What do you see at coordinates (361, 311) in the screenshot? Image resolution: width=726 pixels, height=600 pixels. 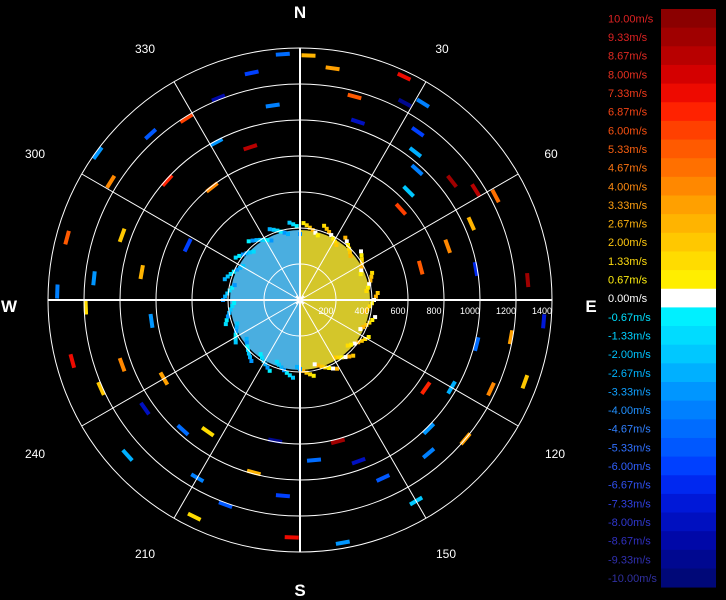 I see `range-label: 400` at bounding box center [361, 311].